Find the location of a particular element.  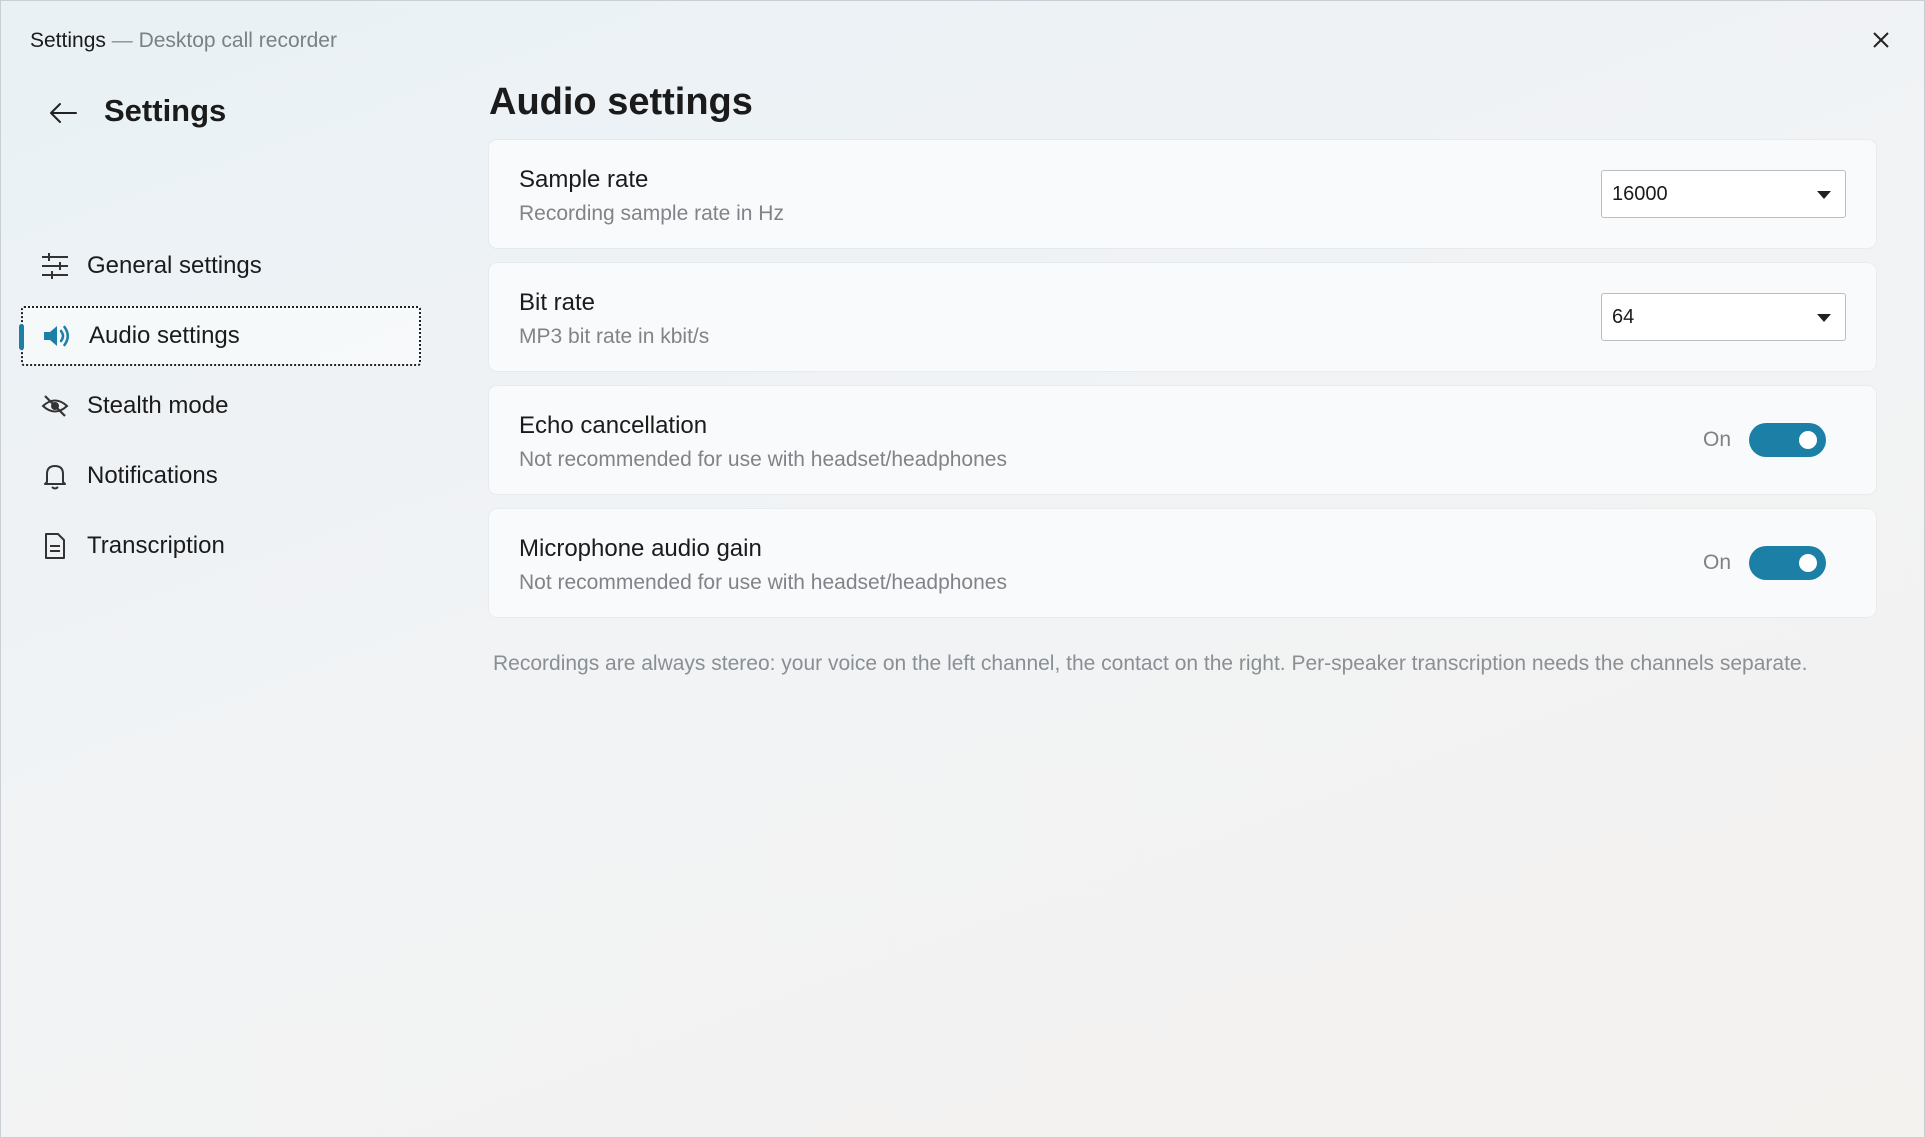

setting-label: Echo cancellation is located at coordinates (613, 425).